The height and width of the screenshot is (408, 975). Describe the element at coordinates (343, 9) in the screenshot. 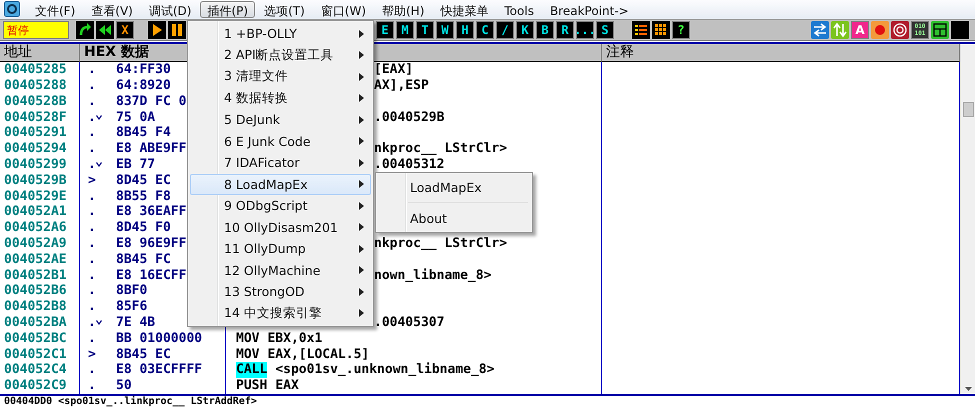

I see `menu-item: 窗口(W)` at that location.